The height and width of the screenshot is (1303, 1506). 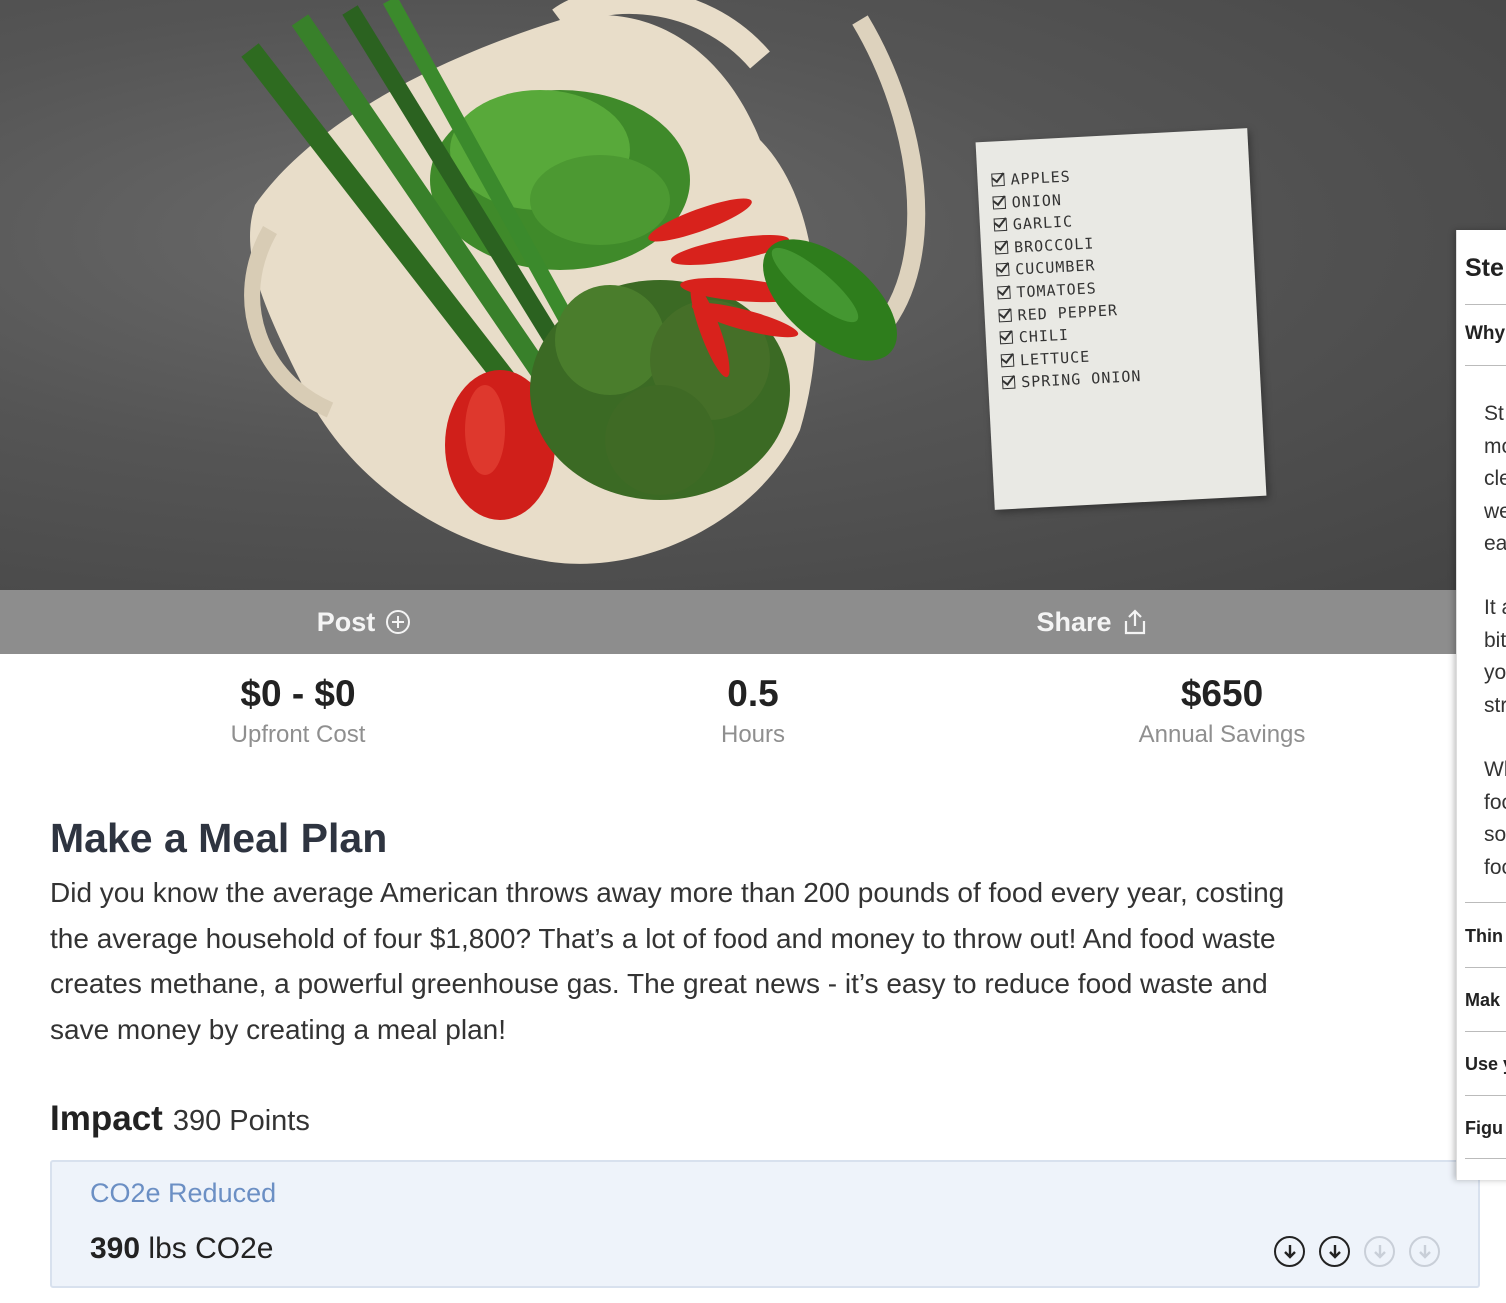 What do you see at coordinates (765, 1224) in the screenshot?
I see `co2-card: CO2e Reduced 390 lbs CO2e` at bounding box center [765, 1224].